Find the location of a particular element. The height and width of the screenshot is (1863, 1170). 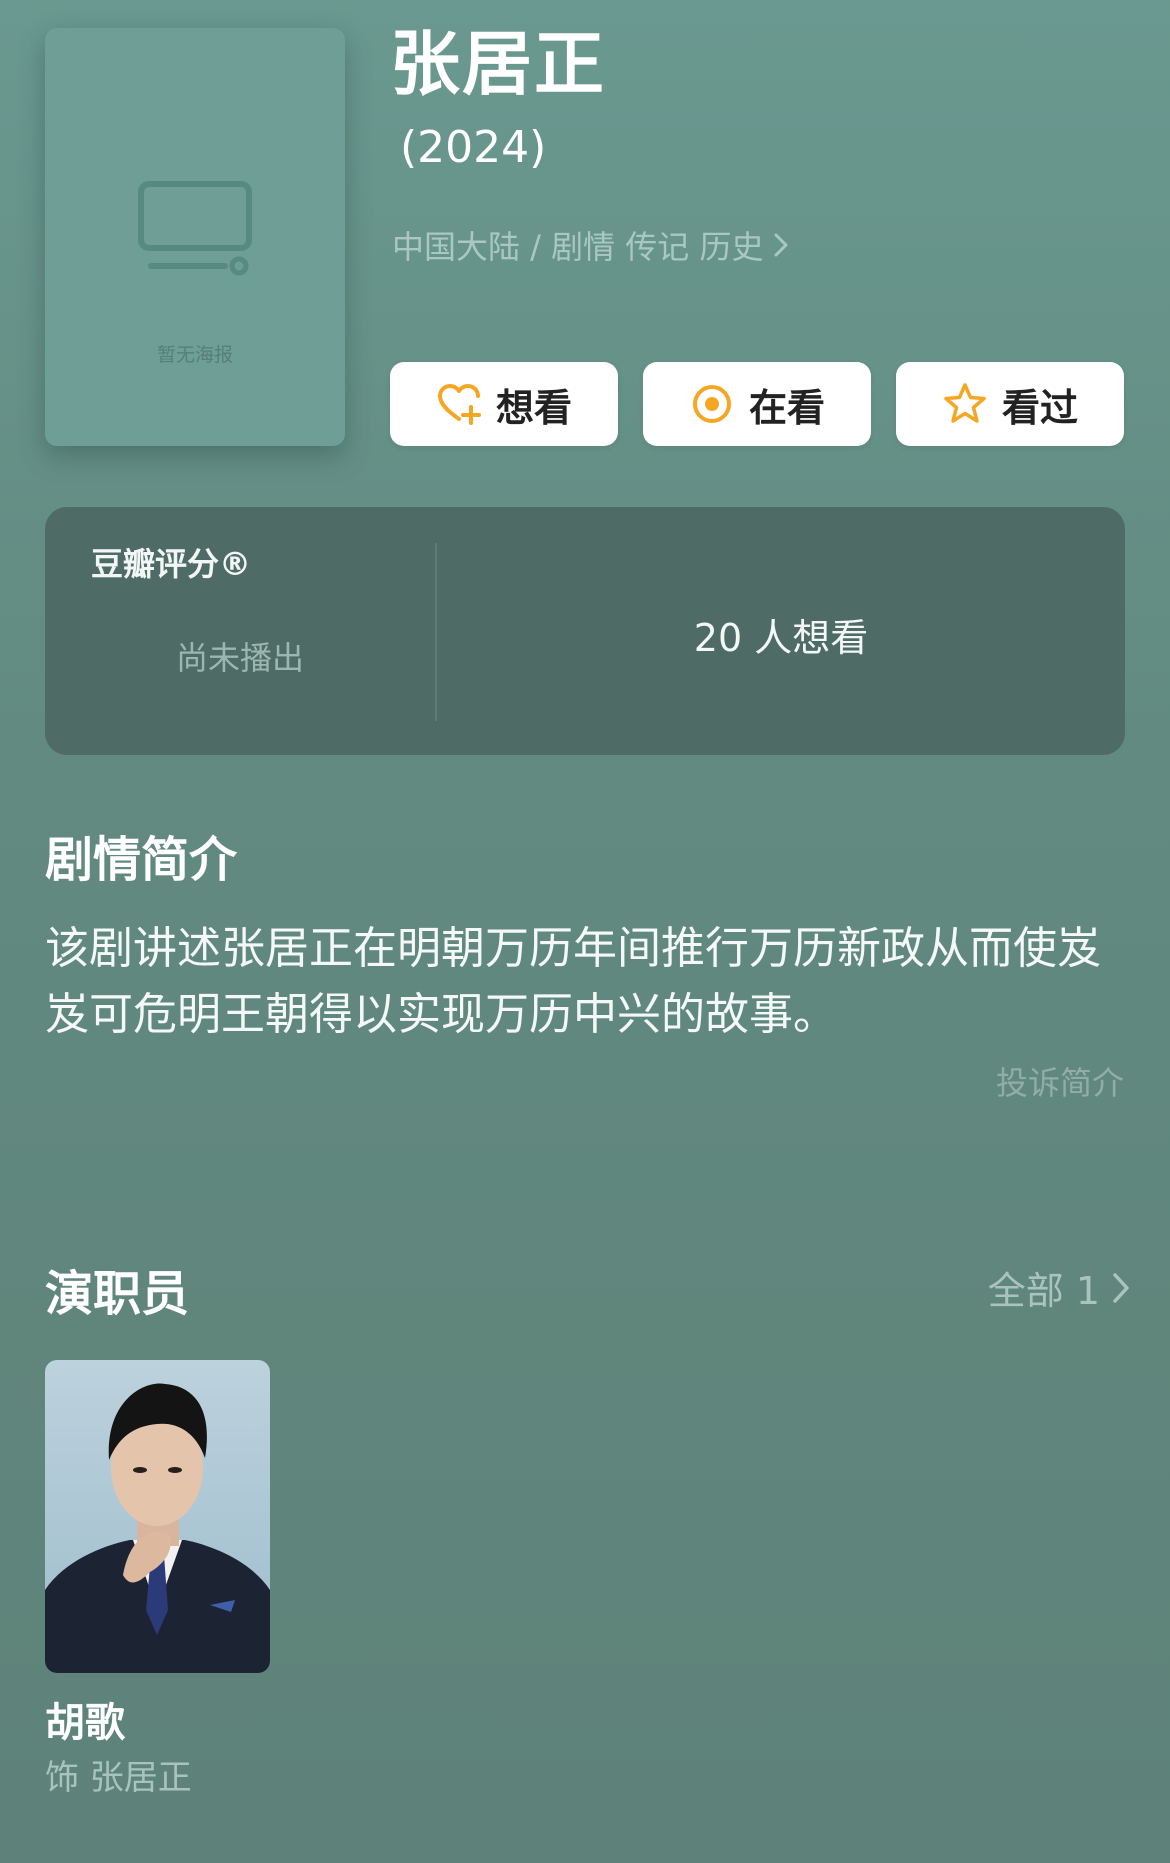

actor-portrait-image is located at coordinates (157, 1528).